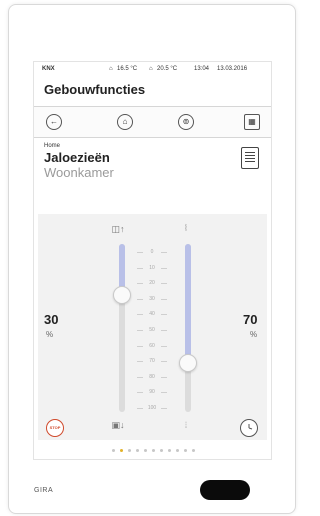  What do you see at coordinates (202, 69) in the screenshot?
I see `status-time: 13:04` at bounding box center [202, 69].